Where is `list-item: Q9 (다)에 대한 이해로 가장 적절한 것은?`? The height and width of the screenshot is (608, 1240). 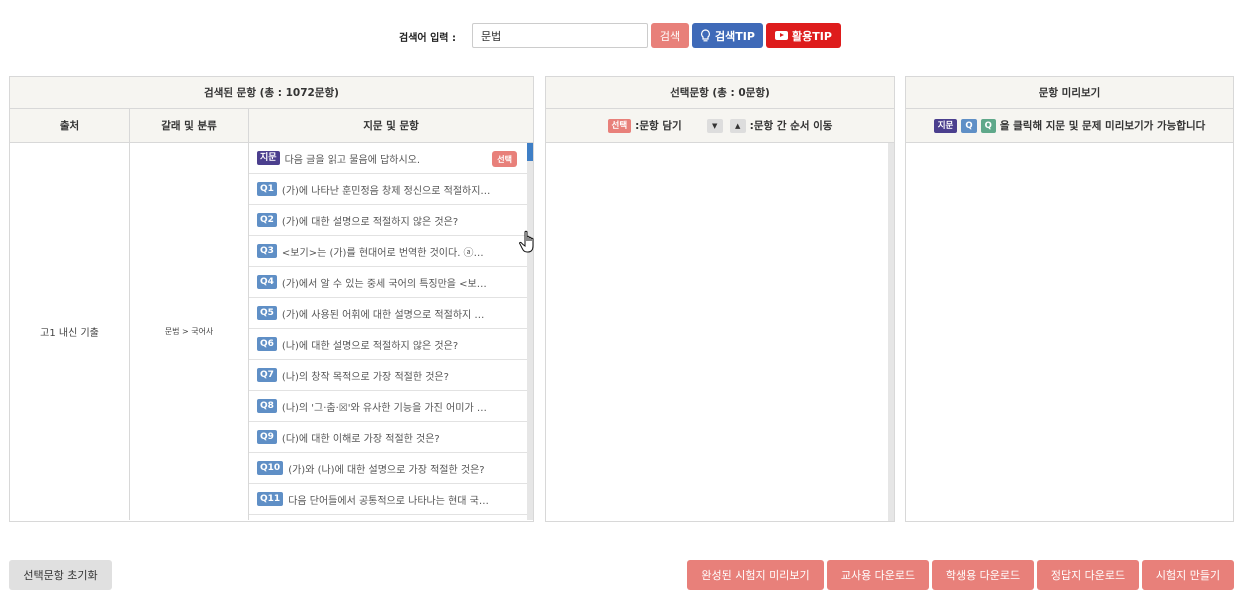 list-item: Q9 (다)에 대한 이해로 가장 적절한 것은? is located at coordinates (388, 437).